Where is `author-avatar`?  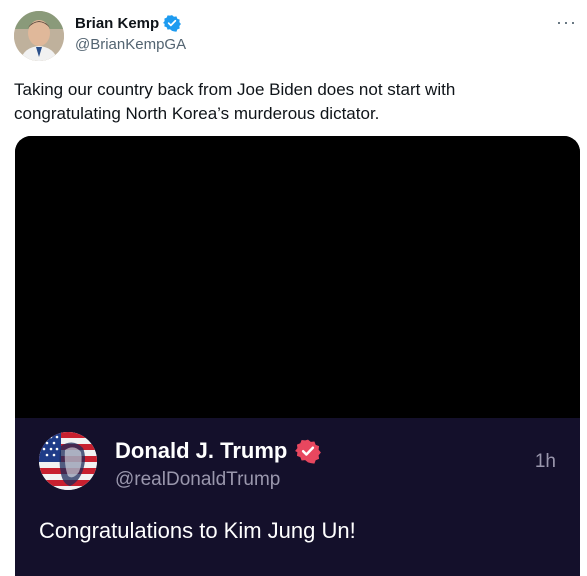 author-avatar is located at coordinates (39, 36).